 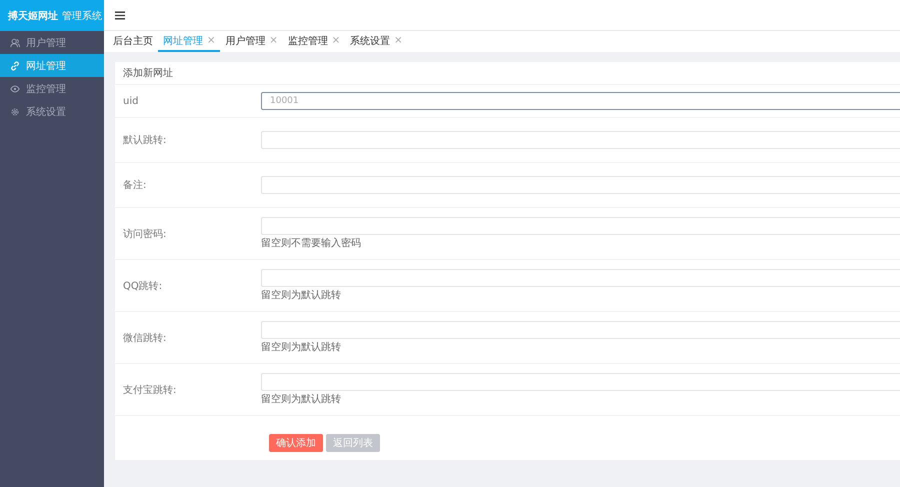 What do you see at coordinates (15, 65) in the screenshot?
I see `link-icon` at bounding box center [15, 65].